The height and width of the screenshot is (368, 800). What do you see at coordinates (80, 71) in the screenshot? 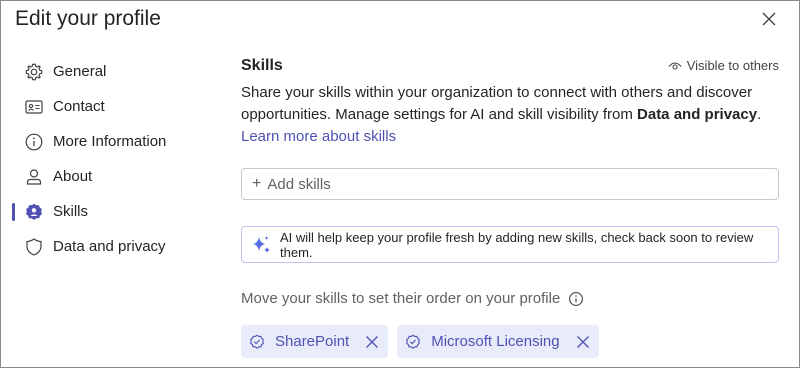
I see `sidebar-item-label: General` at bounding box center [80, 71].